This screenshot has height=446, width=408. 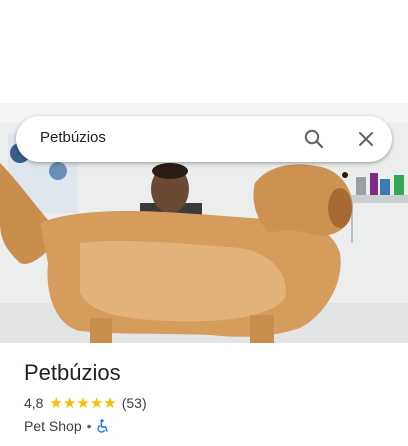 I want to click on wheelchair-accessible-icon, so click(x=102, y=426).